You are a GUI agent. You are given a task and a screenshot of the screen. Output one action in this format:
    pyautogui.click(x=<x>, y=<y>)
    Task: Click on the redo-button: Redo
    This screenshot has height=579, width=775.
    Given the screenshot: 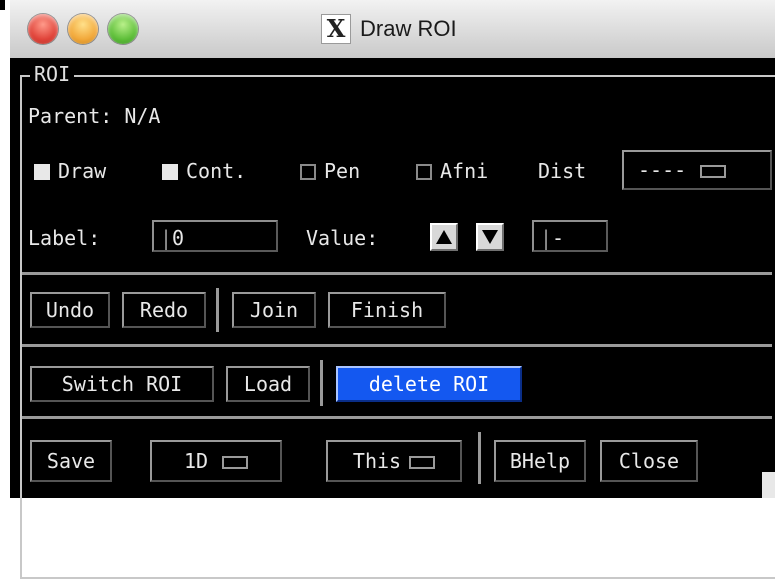 What is the action you would take?
    pyautogui.click(x=164, y=310)
    